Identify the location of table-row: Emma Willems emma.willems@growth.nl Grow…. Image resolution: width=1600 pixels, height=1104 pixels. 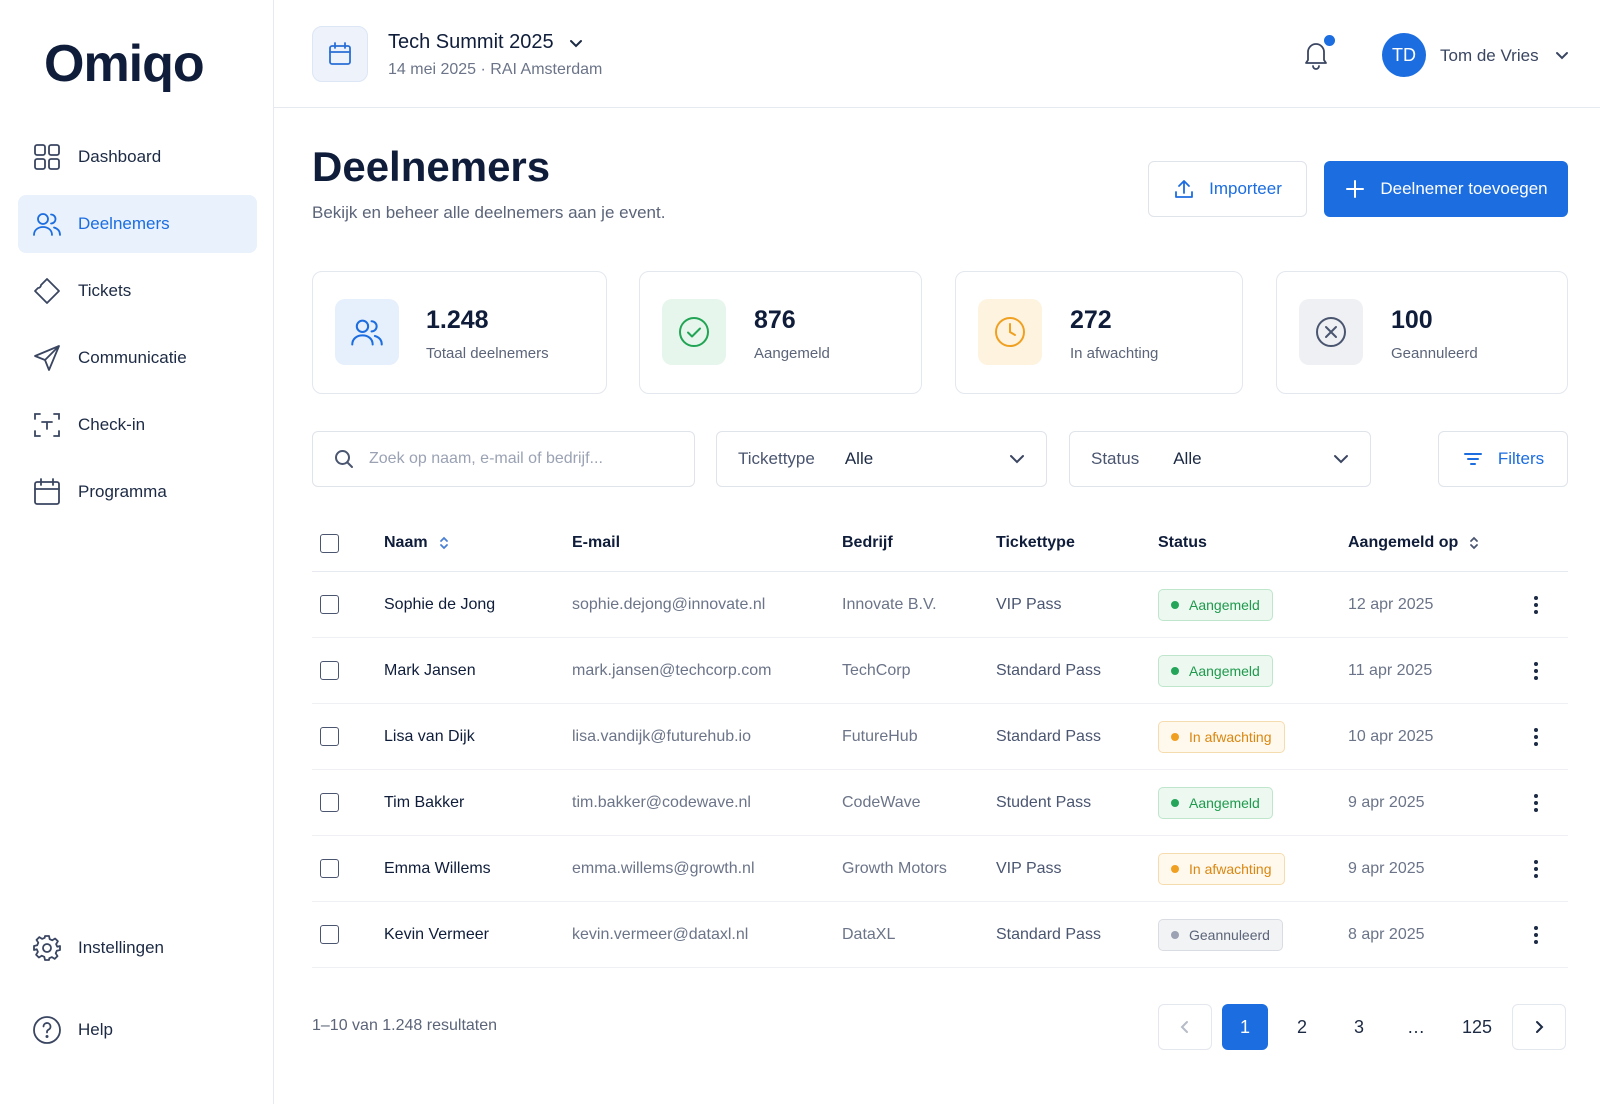
(940, 869).